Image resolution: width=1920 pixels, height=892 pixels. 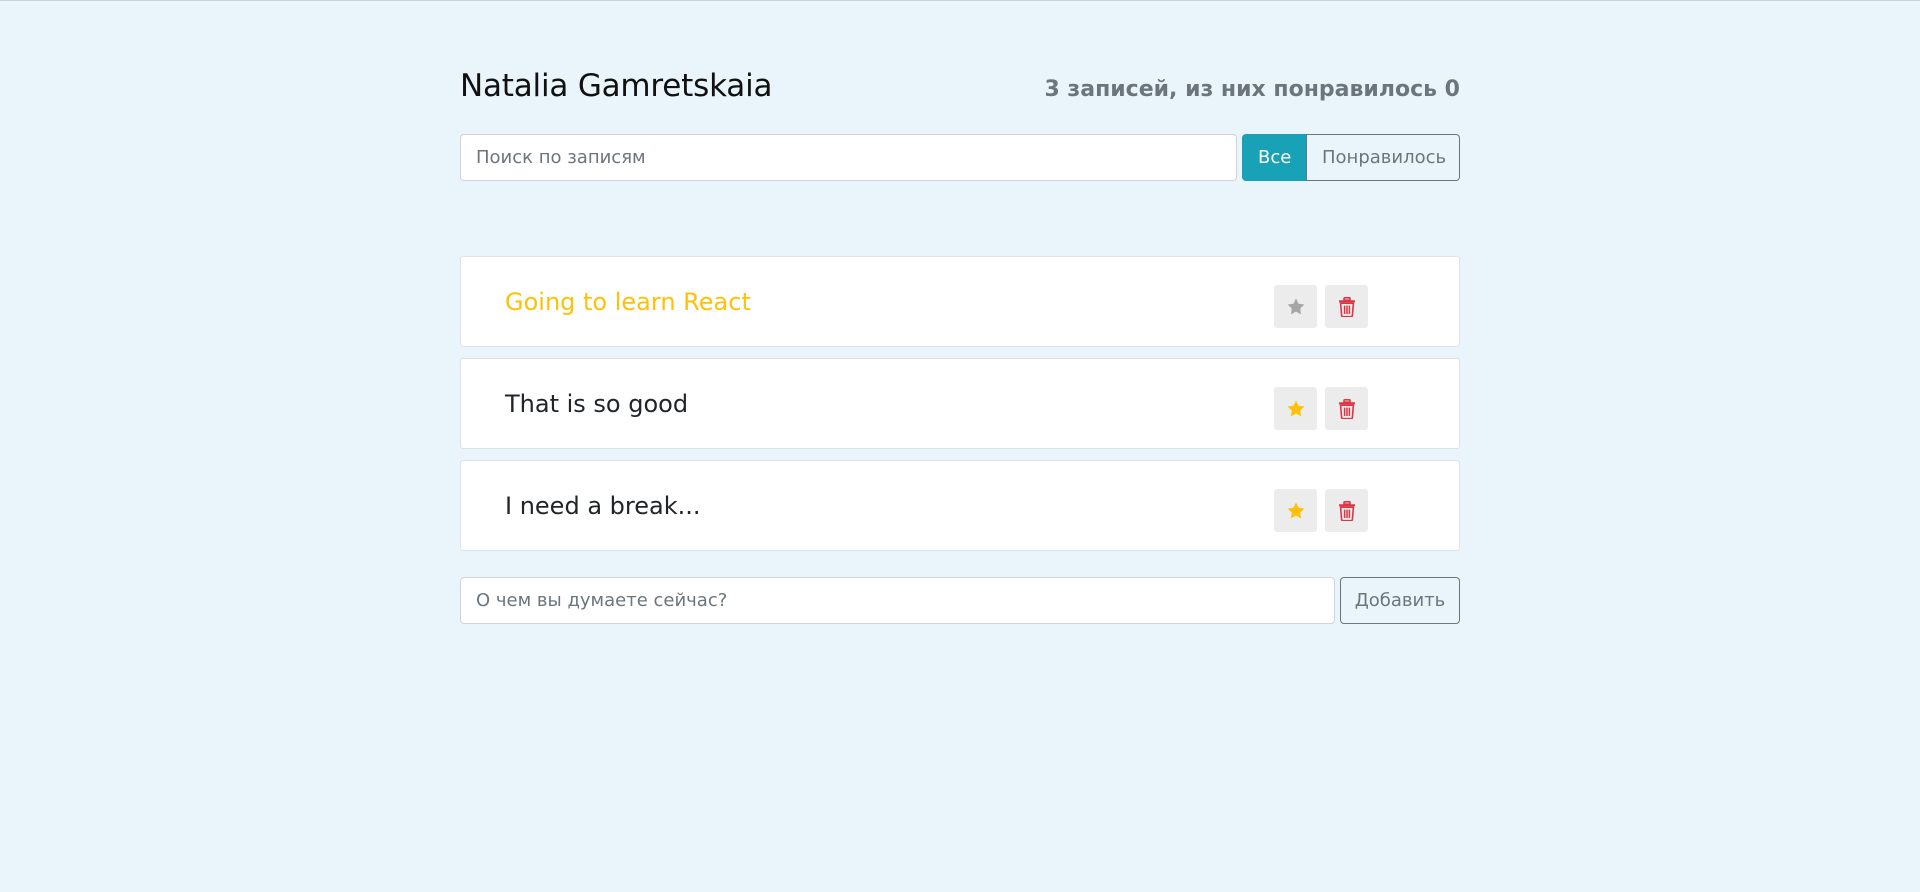 I want to click on filter-liked-button: Понравилось, so click(x=1383, y=157).